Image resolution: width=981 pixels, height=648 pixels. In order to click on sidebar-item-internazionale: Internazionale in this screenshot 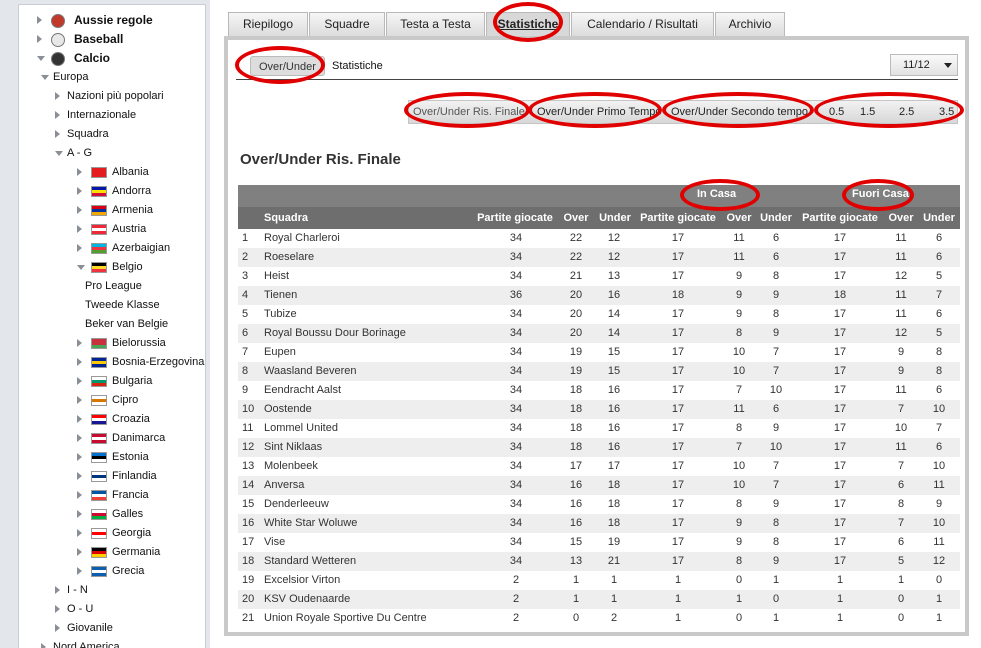, I will do `click(112, 115)`.